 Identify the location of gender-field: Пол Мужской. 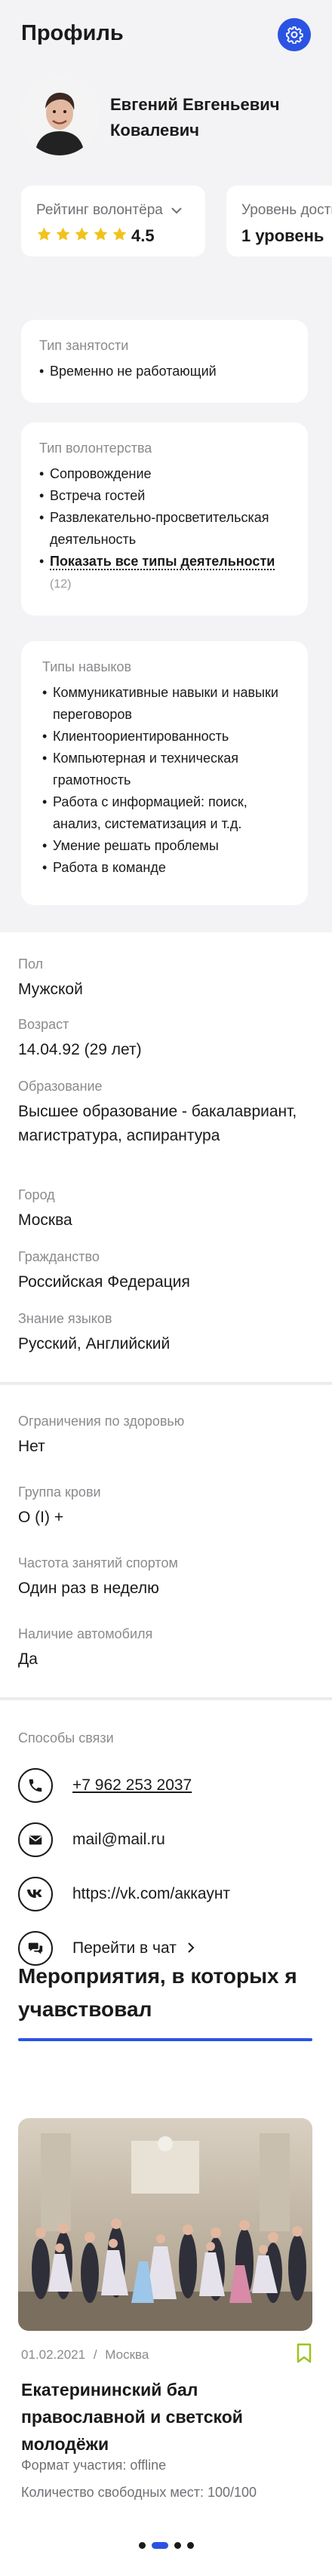
(169, 979).